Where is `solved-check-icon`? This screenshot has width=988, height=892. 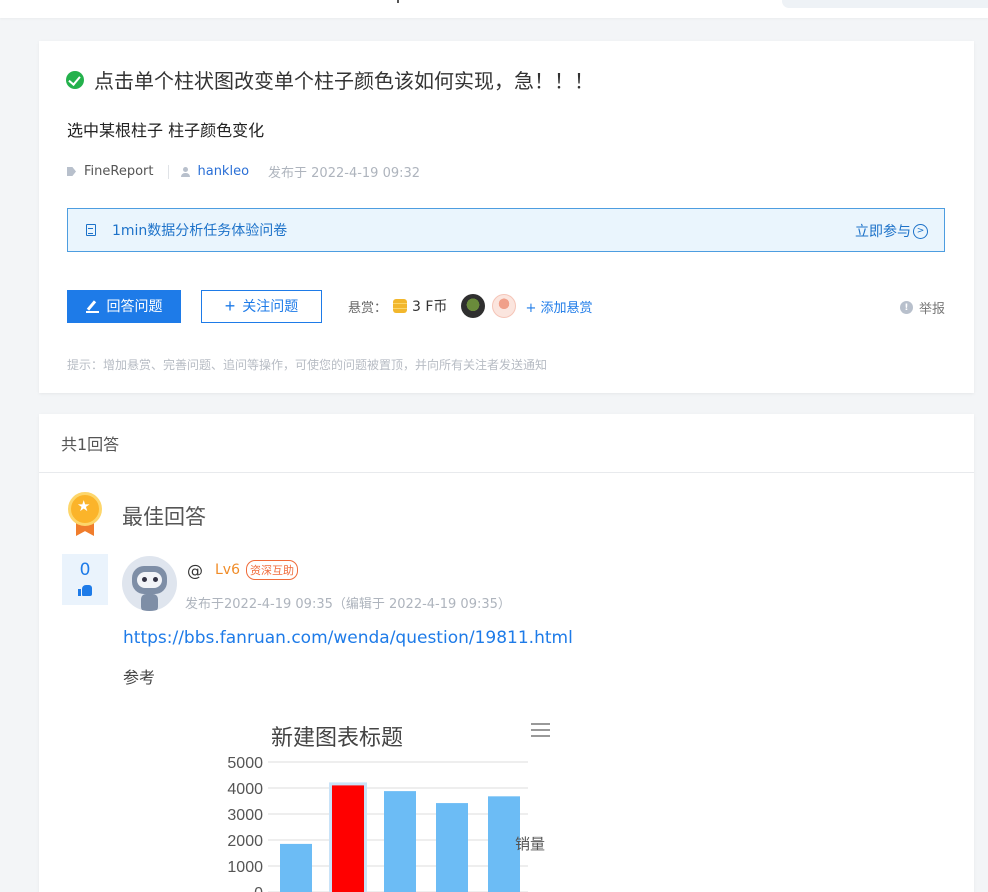
solved-check-icon is located at coordinates (75, 79).